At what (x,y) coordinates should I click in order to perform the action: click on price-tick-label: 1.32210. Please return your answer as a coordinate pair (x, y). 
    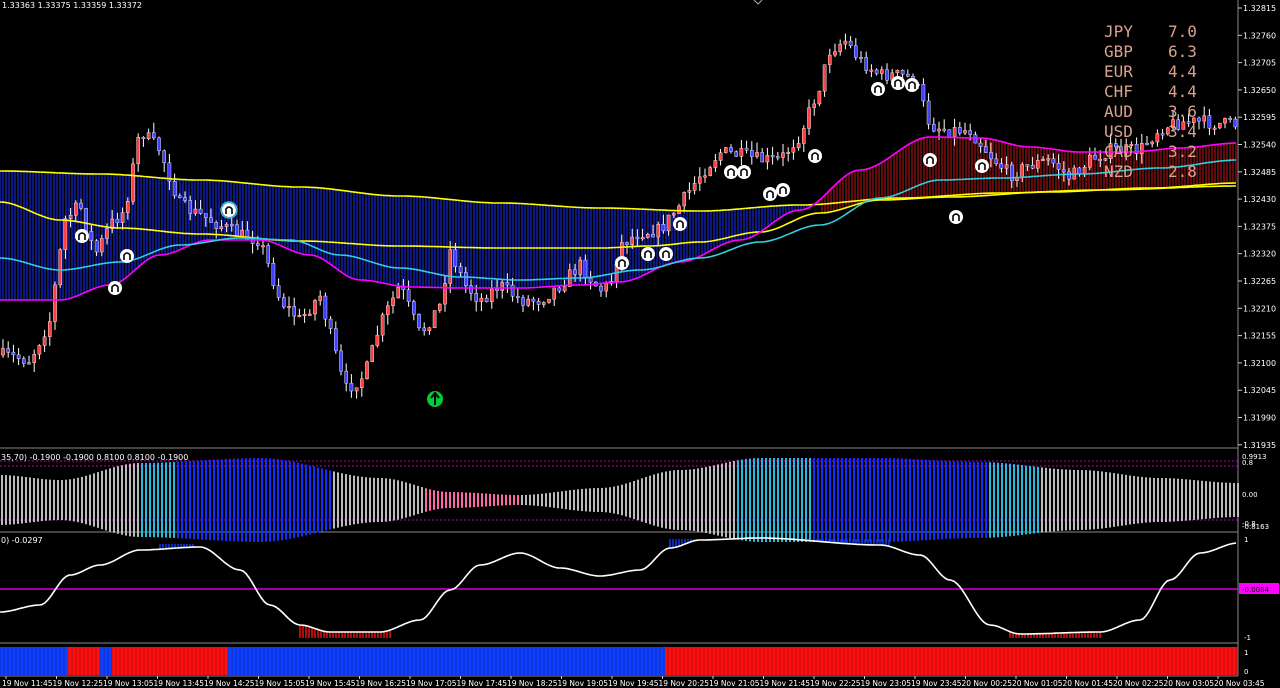
    Looking at the image, I should click on (1259, 308).